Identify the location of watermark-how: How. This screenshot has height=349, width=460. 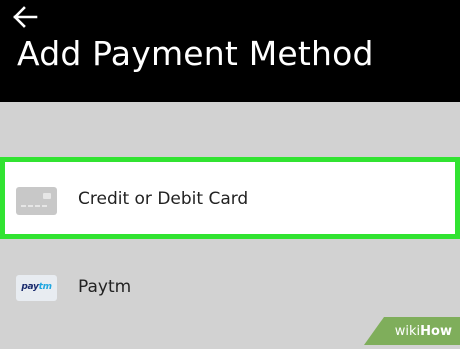
(436, 331).